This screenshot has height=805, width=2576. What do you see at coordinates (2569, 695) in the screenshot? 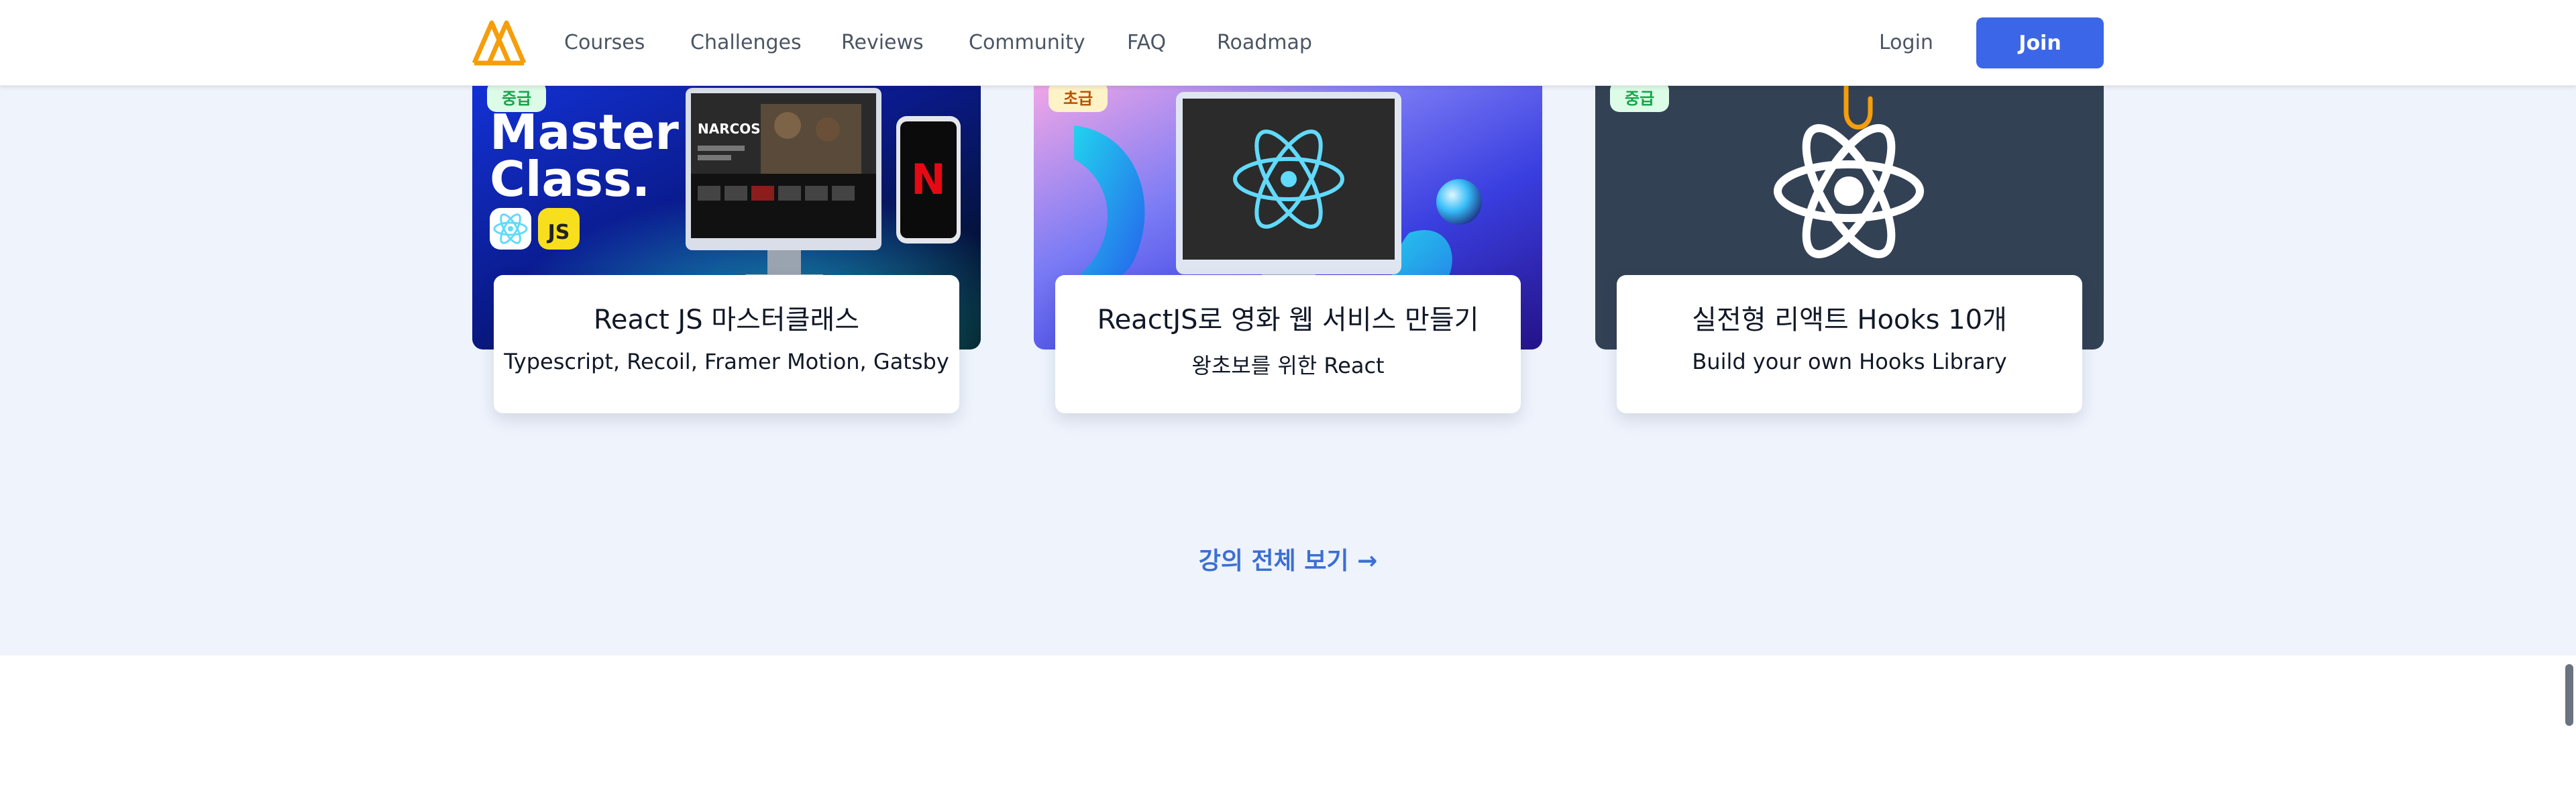
I see `scrollbar-thumb` at bounding box center [2569, 695].